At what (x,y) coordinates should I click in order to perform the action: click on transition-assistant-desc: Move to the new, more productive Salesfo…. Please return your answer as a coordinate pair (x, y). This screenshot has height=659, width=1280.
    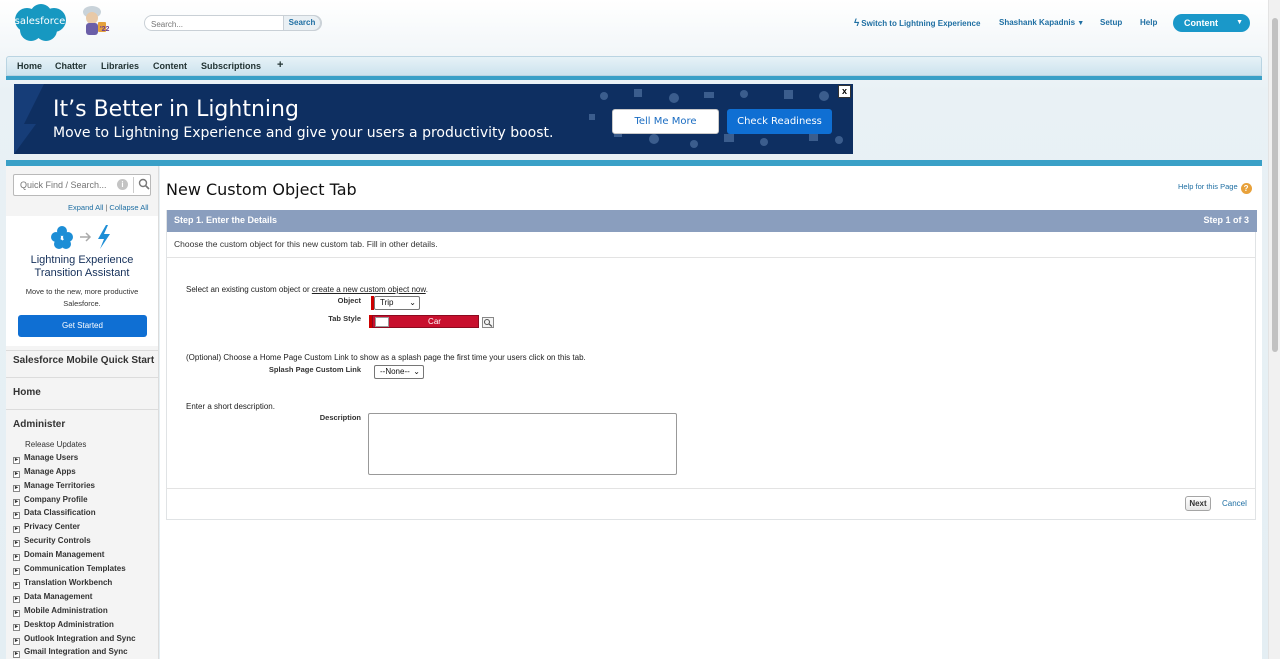
    Looking at the image, I should click on (82, 297).